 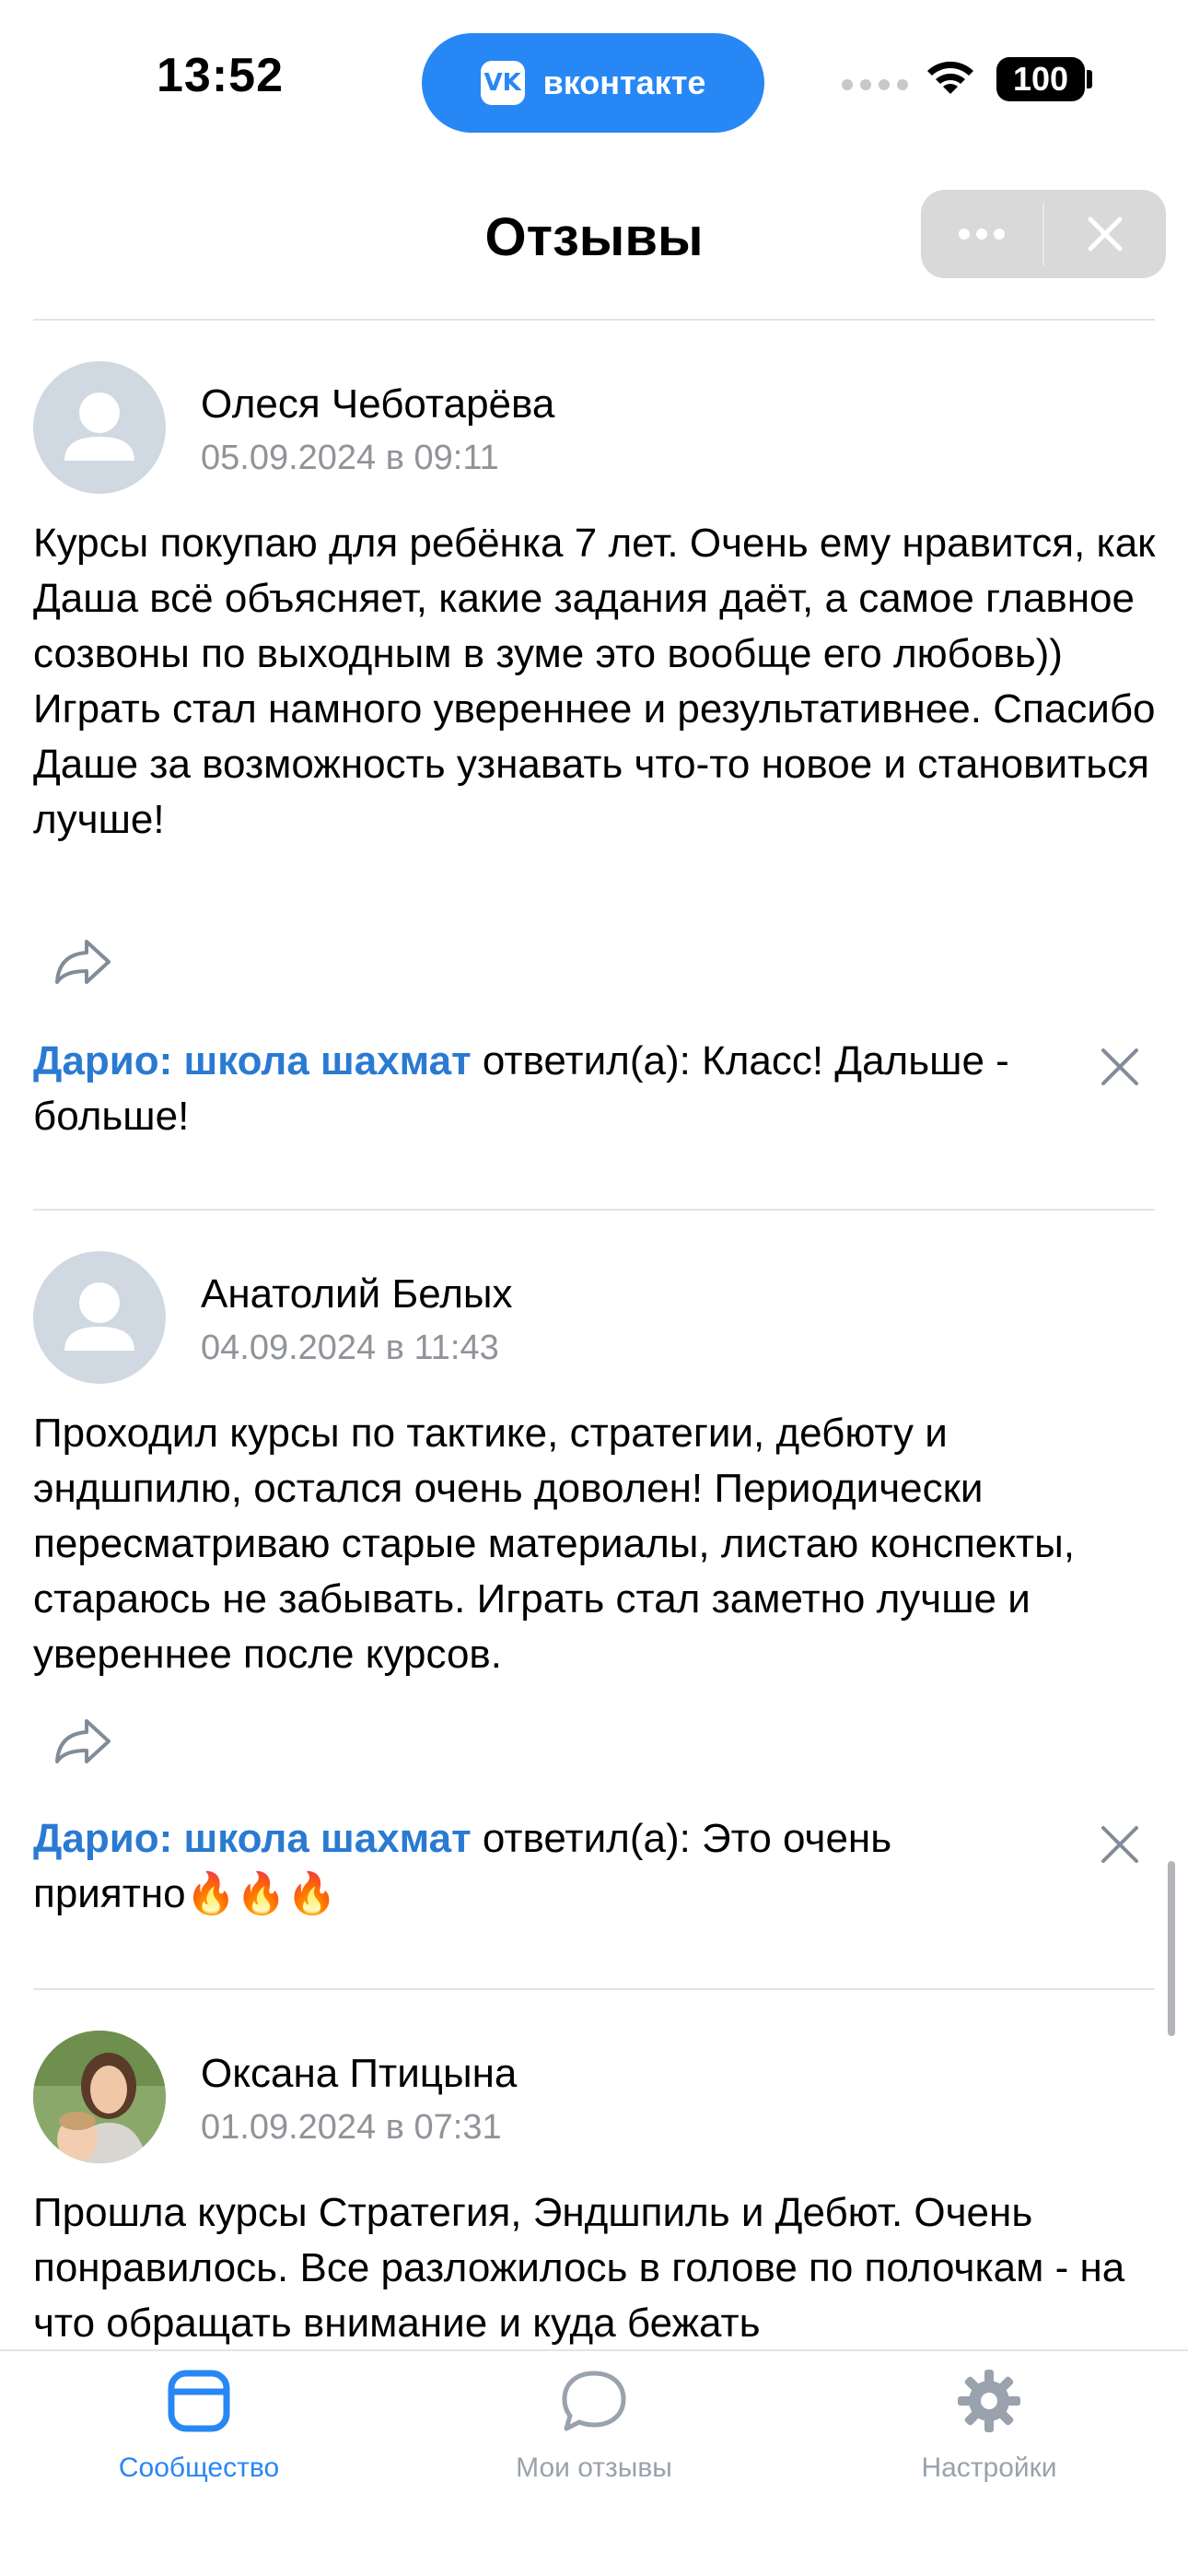 What do you see at coordinates (377, 404) in the screenshot?
I see `review-author: Олеся Чеботарёва` at bounding box center [377, 404].